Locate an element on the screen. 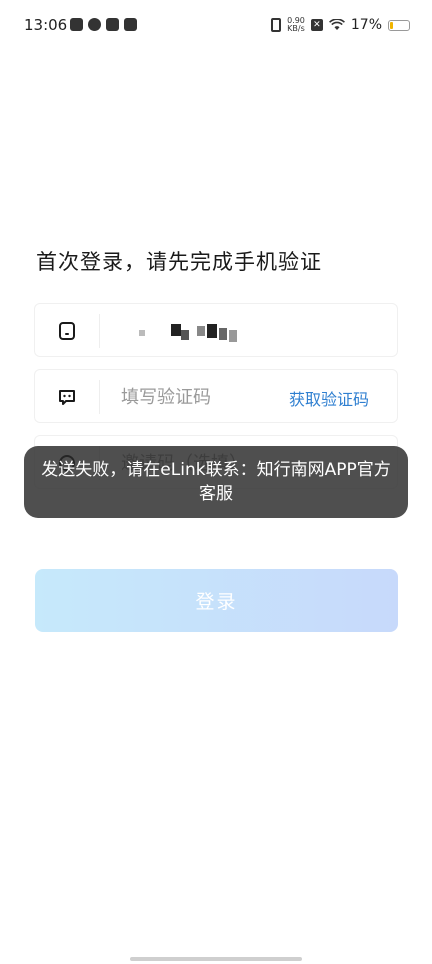 The height and width of the screenshot is (964, 432). error-toast: 发送失败，请在eLink联系：知行南网APP官方客服 is located at coordinates (216, 482).